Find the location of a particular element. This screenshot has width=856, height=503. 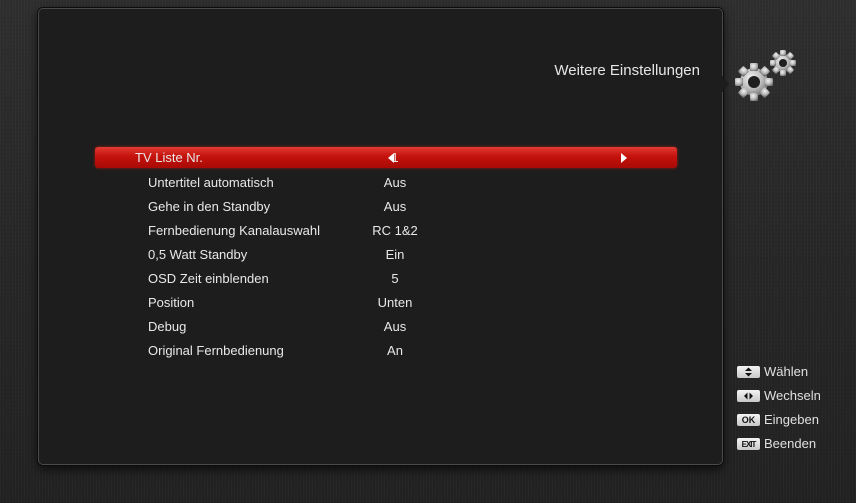

menu-item-label: Untertitel automatisch is located at coordinates (211, 182).